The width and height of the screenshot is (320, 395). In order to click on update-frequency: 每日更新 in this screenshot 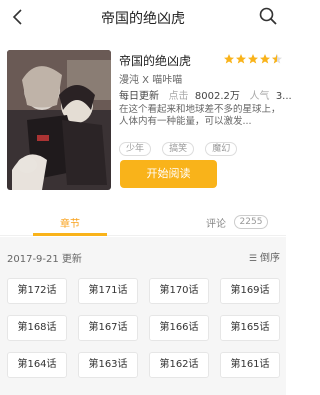, I will do `click(139, 96)`.